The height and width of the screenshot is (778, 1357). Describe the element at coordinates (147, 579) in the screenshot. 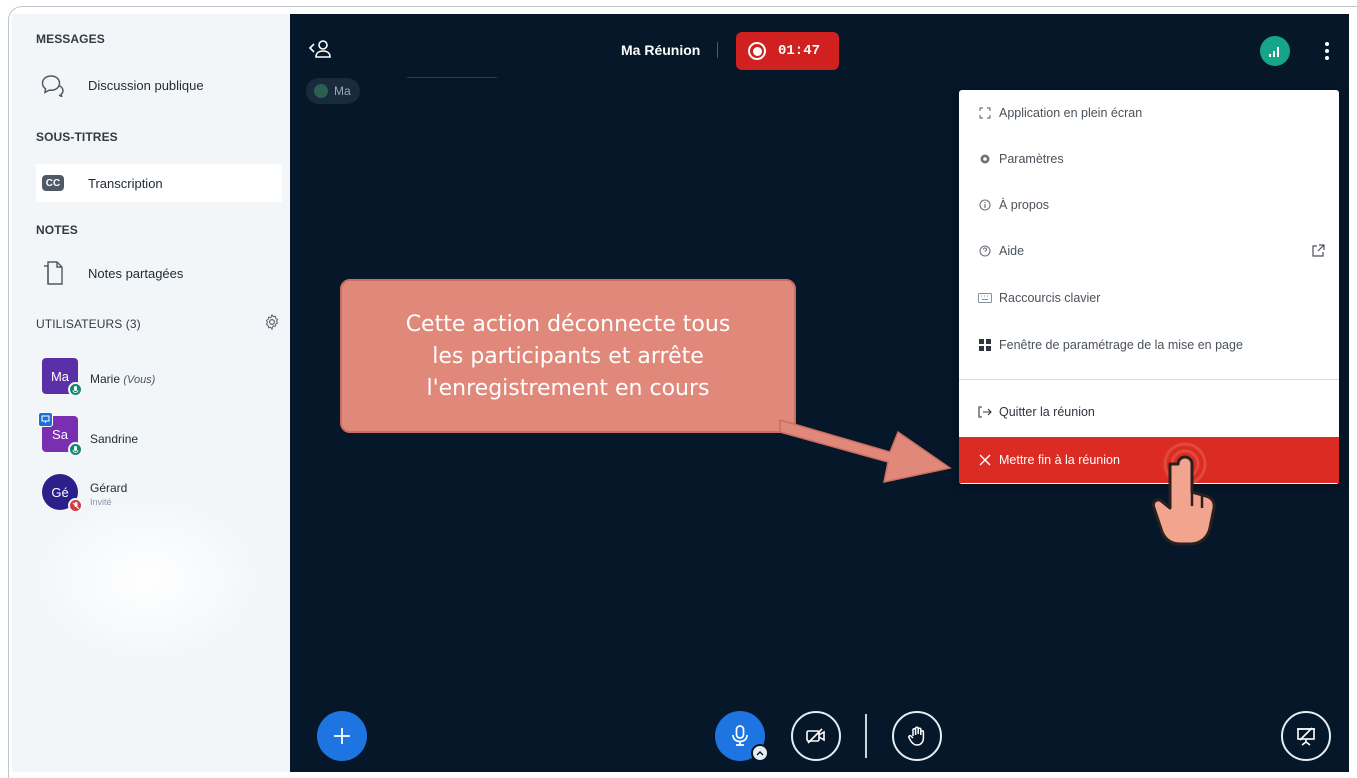

I see `sidebar-glow` at that location.